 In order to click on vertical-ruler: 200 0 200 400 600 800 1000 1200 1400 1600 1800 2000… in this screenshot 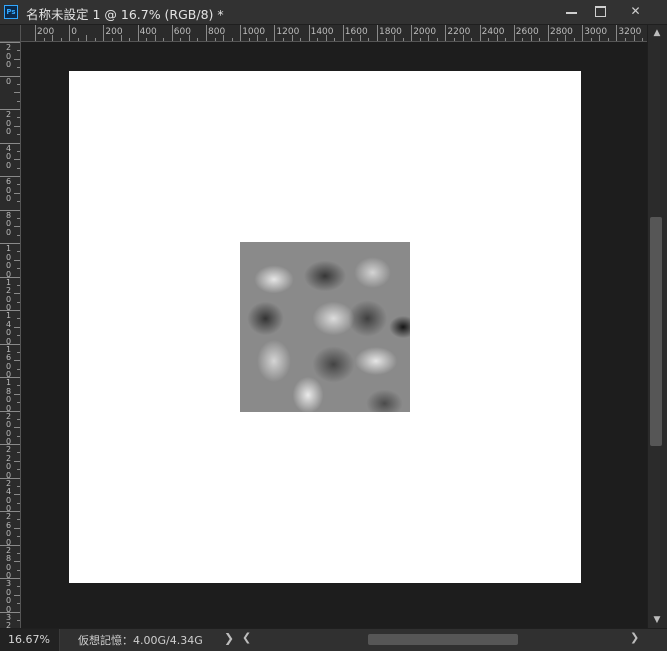, I will do `click(10, 335)`.